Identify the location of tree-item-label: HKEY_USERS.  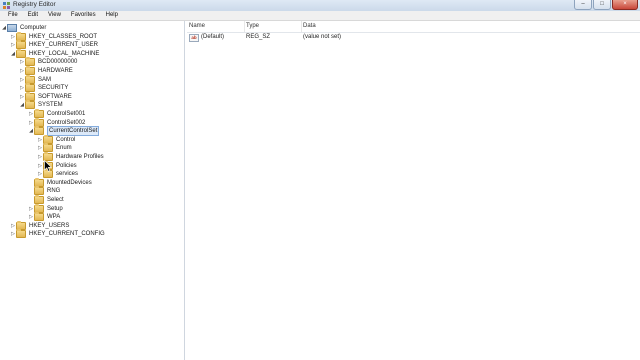
(49, 225).